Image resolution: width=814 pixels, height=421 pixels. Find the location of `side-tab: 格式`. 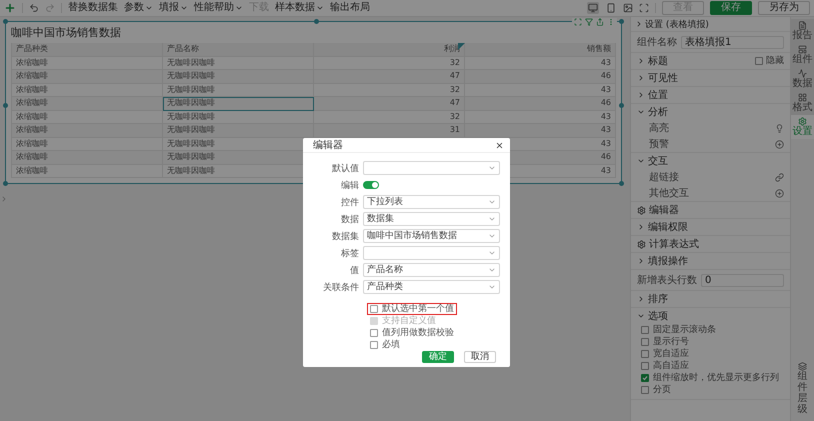

side-tab: 格式 is located at coordinates (802, 103).